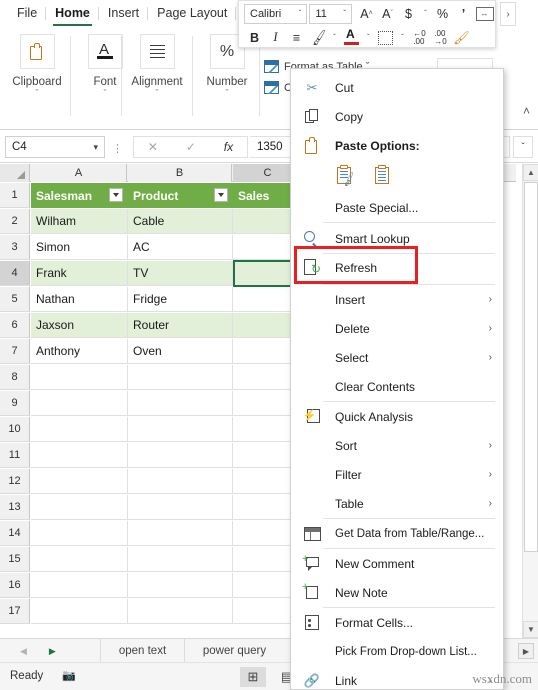  Describe the element at coordinates (398, 445) in the screenshot. I see `menu-item-sort: Sort ›` at that location.